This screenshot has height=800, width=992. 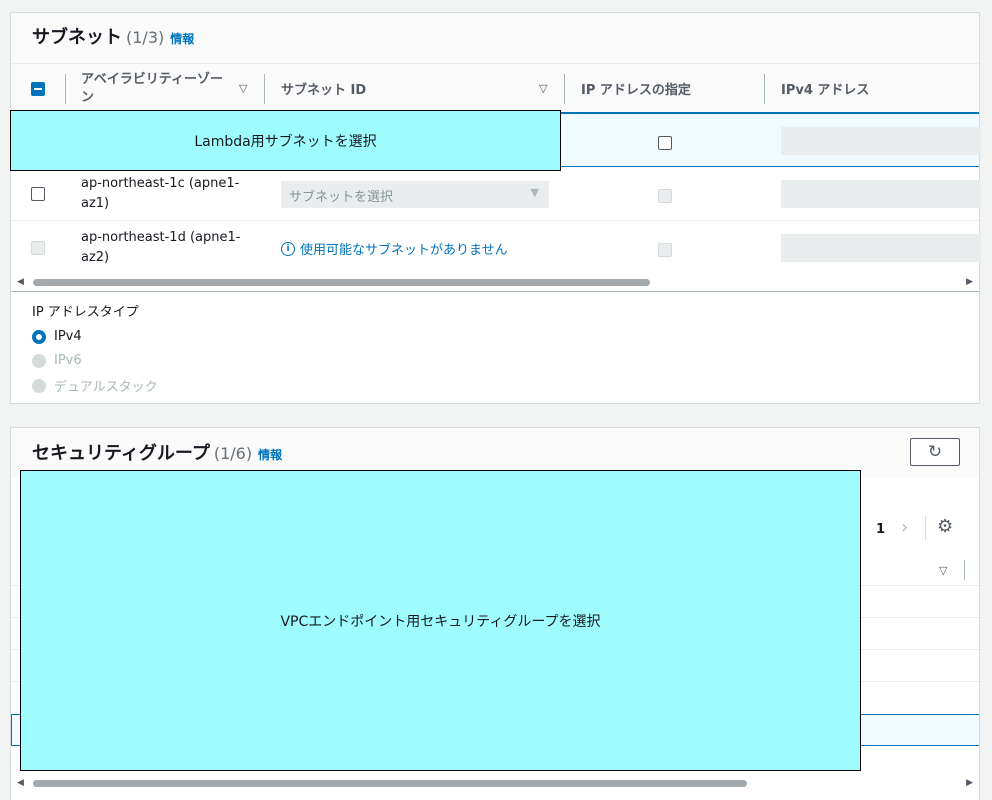 I want to click on select-all-checkbox, so click(x=38, y=89).